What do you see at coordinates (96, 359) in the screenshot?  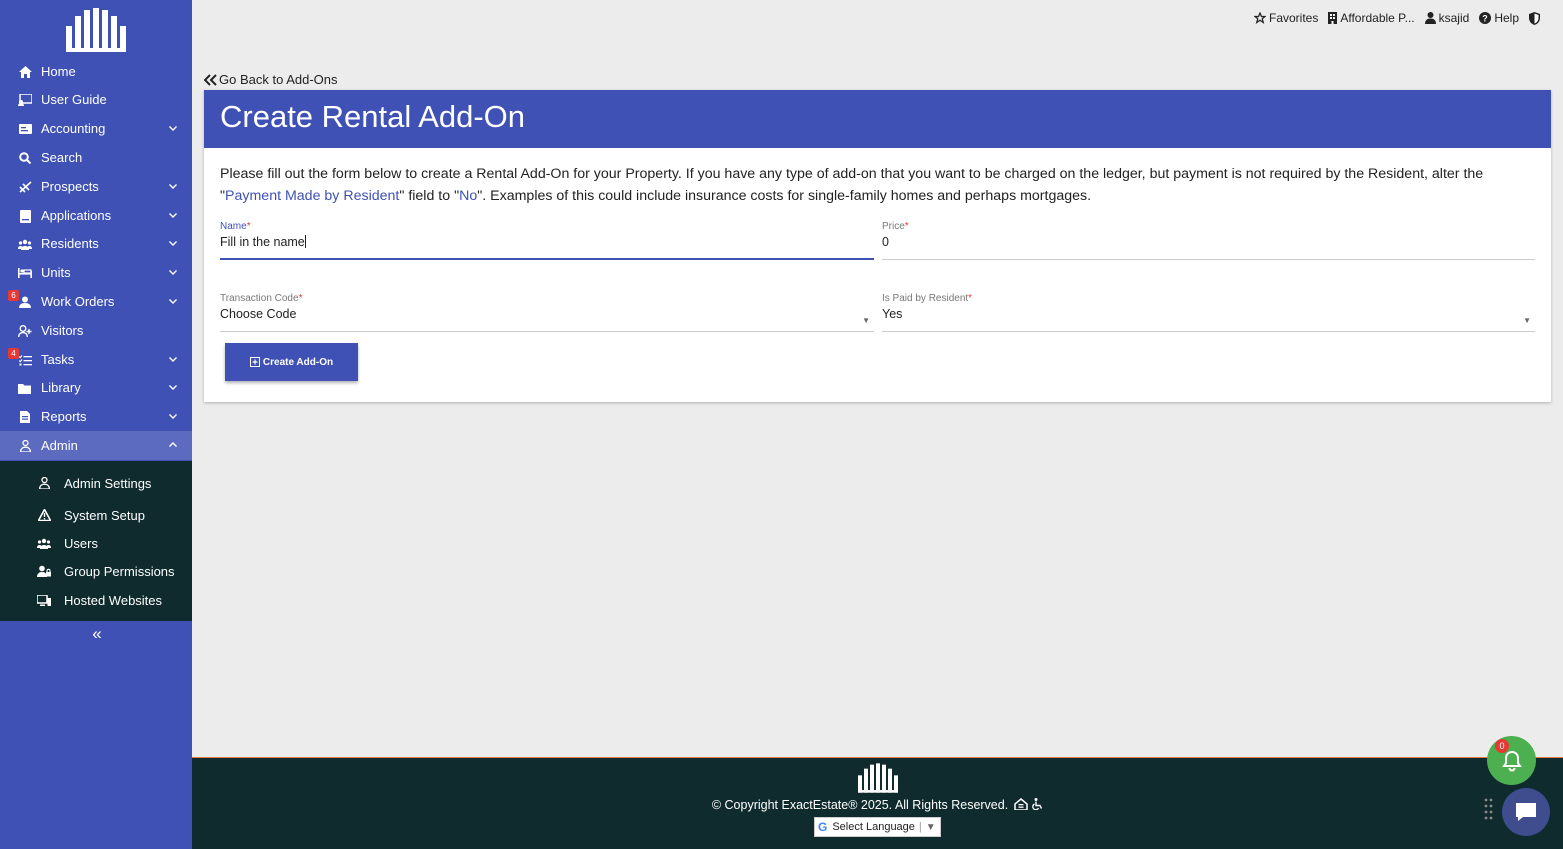 I see `sidebar-item-tasks: Tasks 4` at bounding box center [96, 359].